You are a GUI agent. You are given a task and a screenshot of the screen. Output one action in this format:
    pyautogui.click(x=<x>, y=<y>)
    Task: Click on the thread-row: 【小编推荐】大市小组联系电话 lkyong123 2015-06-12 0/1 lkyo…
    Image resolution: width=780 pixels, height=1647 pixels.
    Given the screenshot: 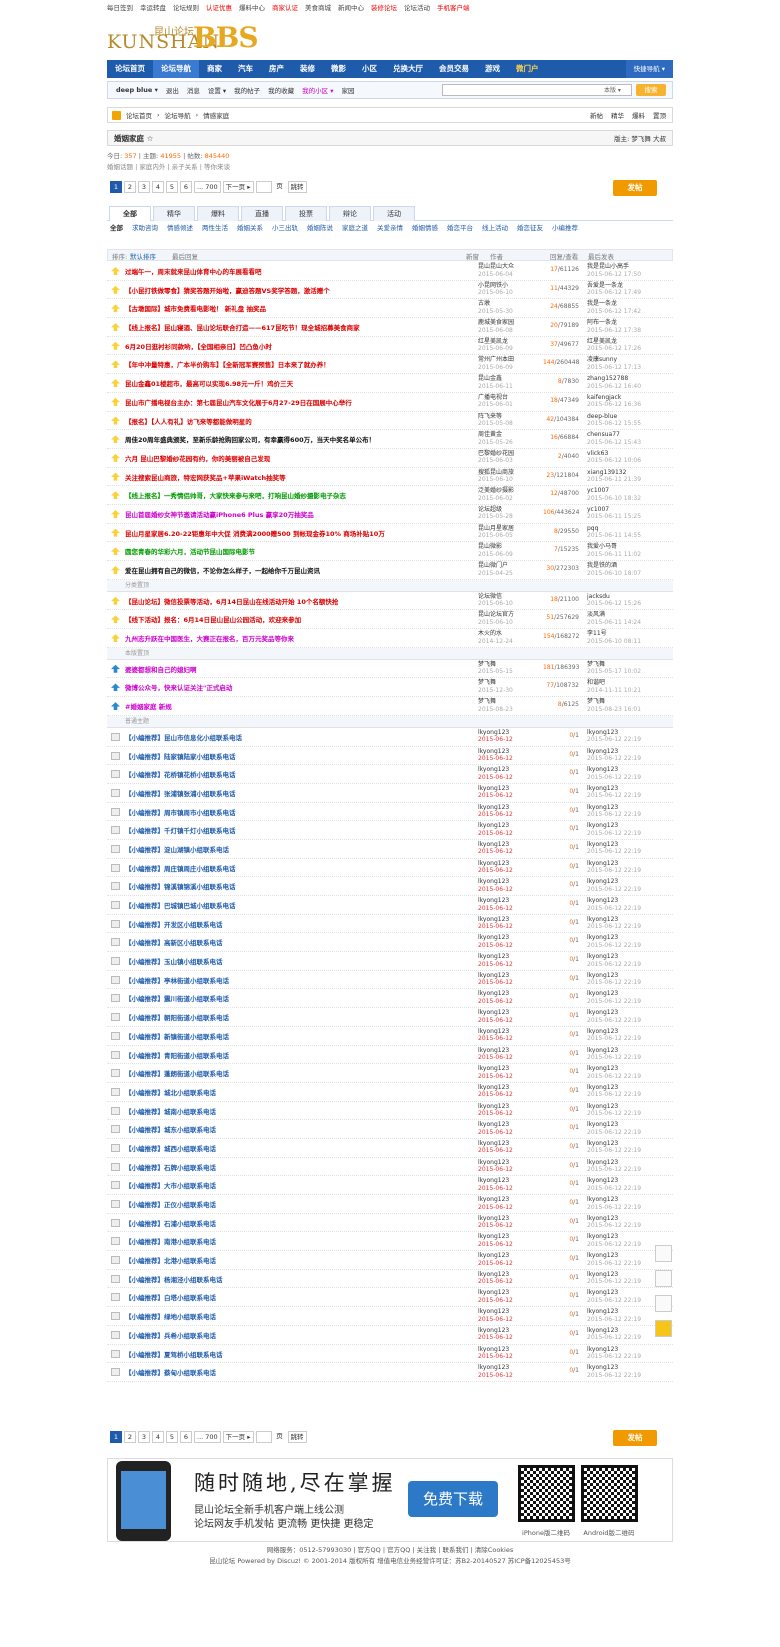 What is the action you would take?
    pyautogui.click(x=390, y=1185)
    